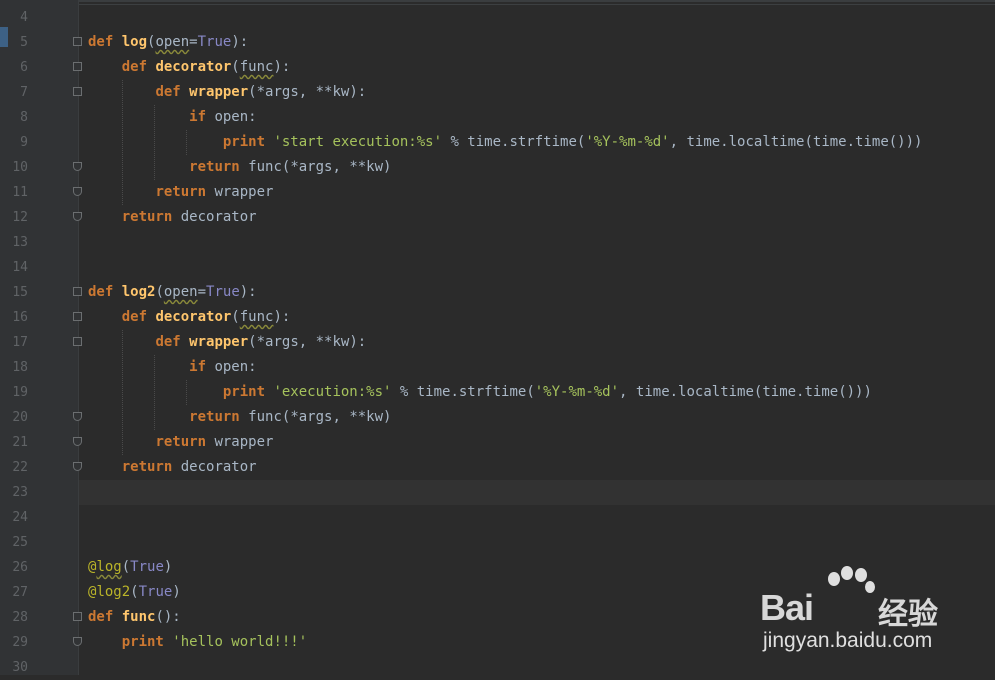  What do you see at coordinates (497, 417) in the screenshot?
I see `code-line: 20 return func(*args, **kw)` at bounding box center [497, 417].